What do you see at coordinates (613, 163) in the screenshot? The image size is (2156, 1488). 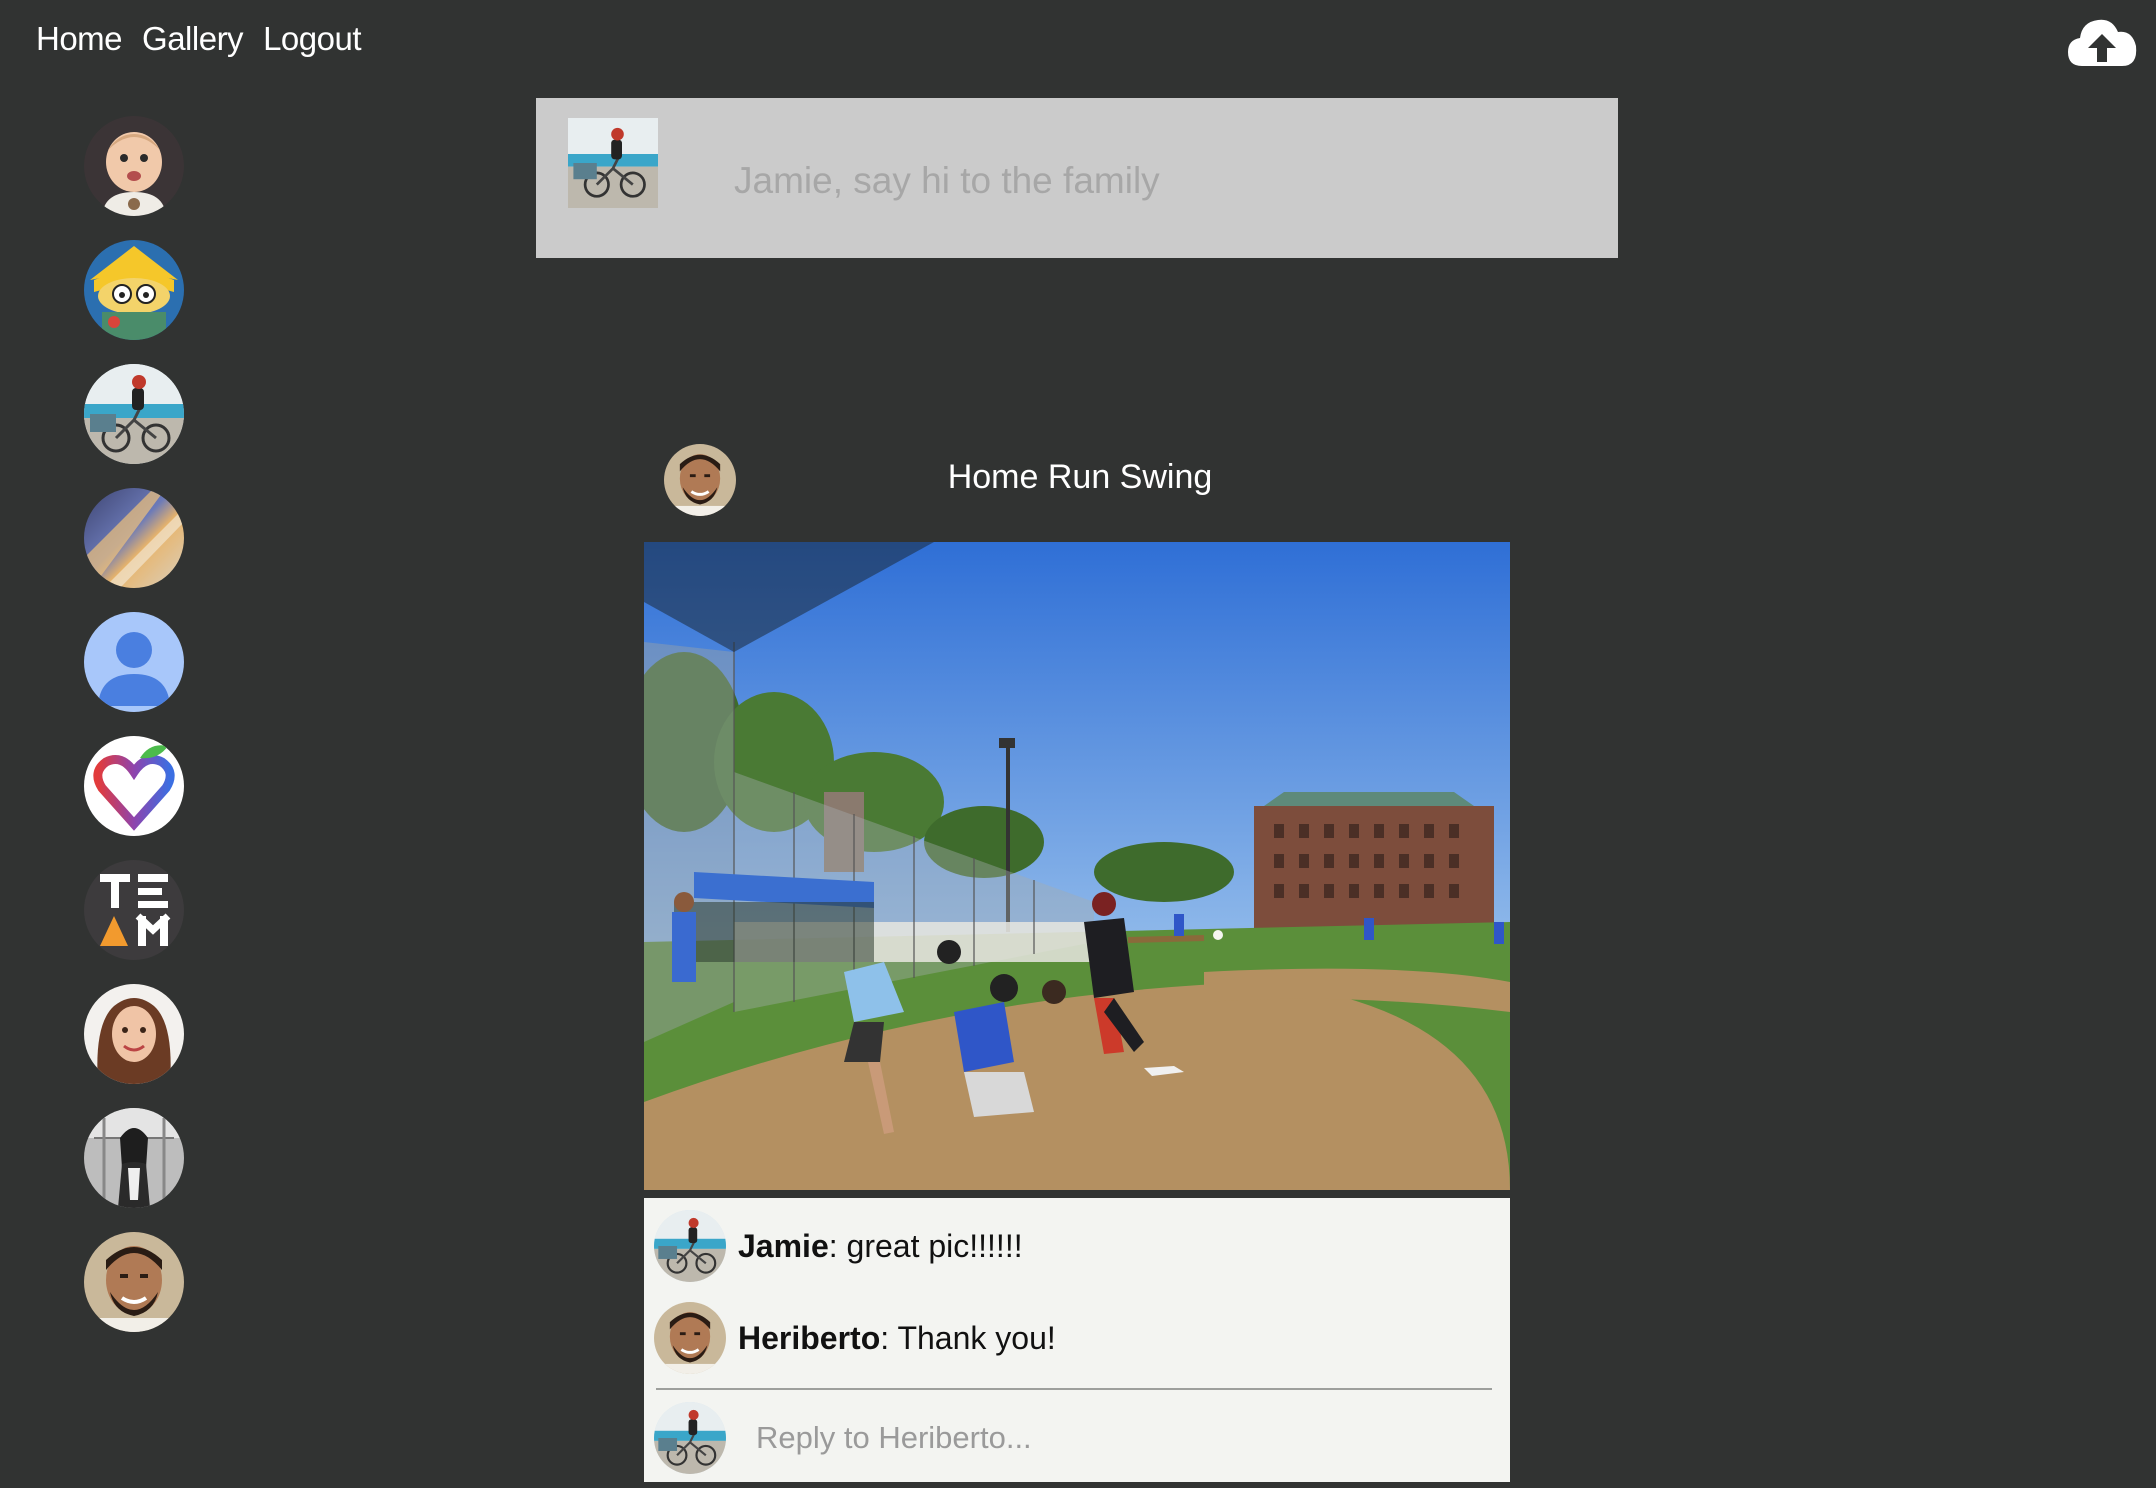 I see `composer-user-thumbnail` at bounding box center [613, 163].